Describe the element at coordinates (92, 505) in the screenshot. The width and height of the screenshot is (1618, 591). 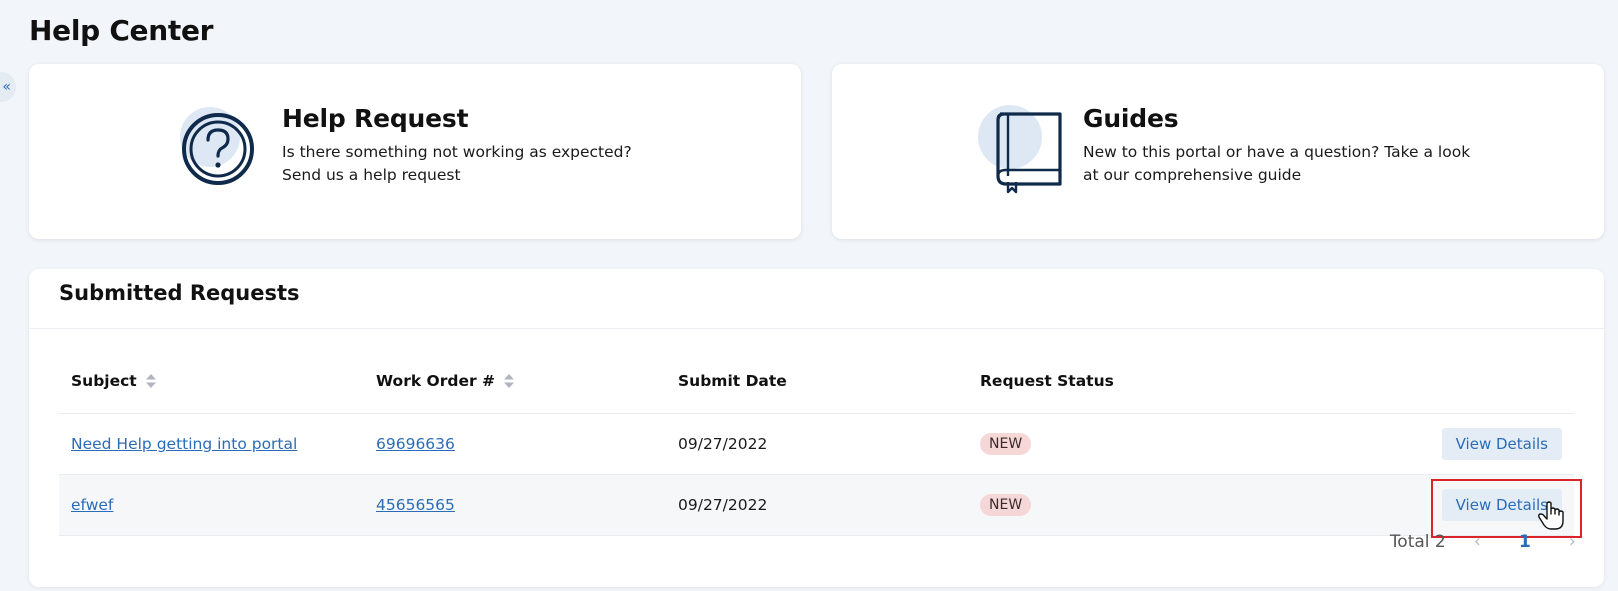
I see `subject-link: efwef` at that location.